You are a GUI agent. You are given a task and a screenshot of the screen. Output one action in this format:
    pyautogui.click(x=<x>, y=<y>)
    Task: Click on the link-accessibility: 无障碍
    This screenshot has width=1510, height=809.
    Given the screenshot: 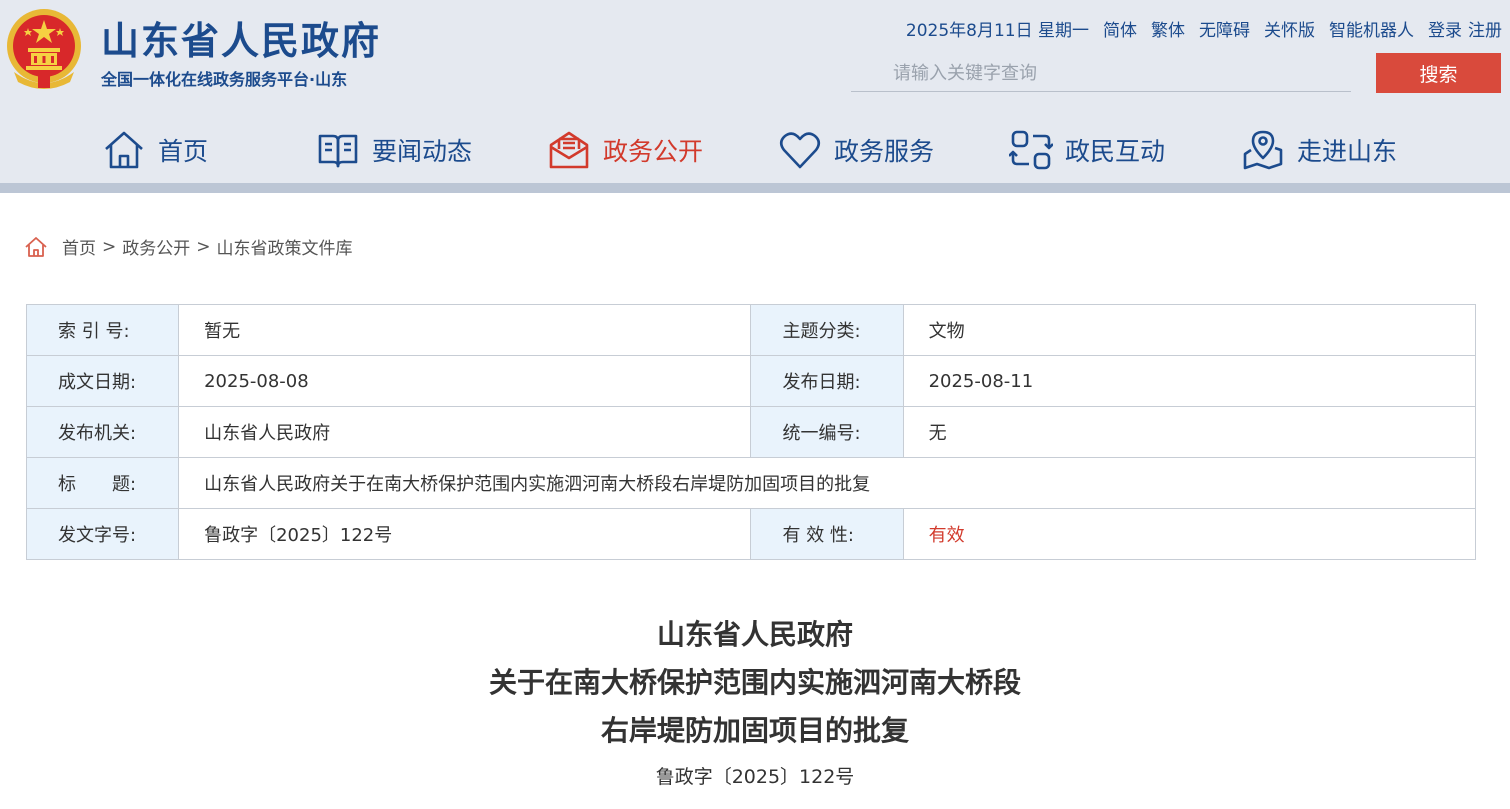 What is the action you would take?
    pyautogui.click(x=1224, y=28)
    